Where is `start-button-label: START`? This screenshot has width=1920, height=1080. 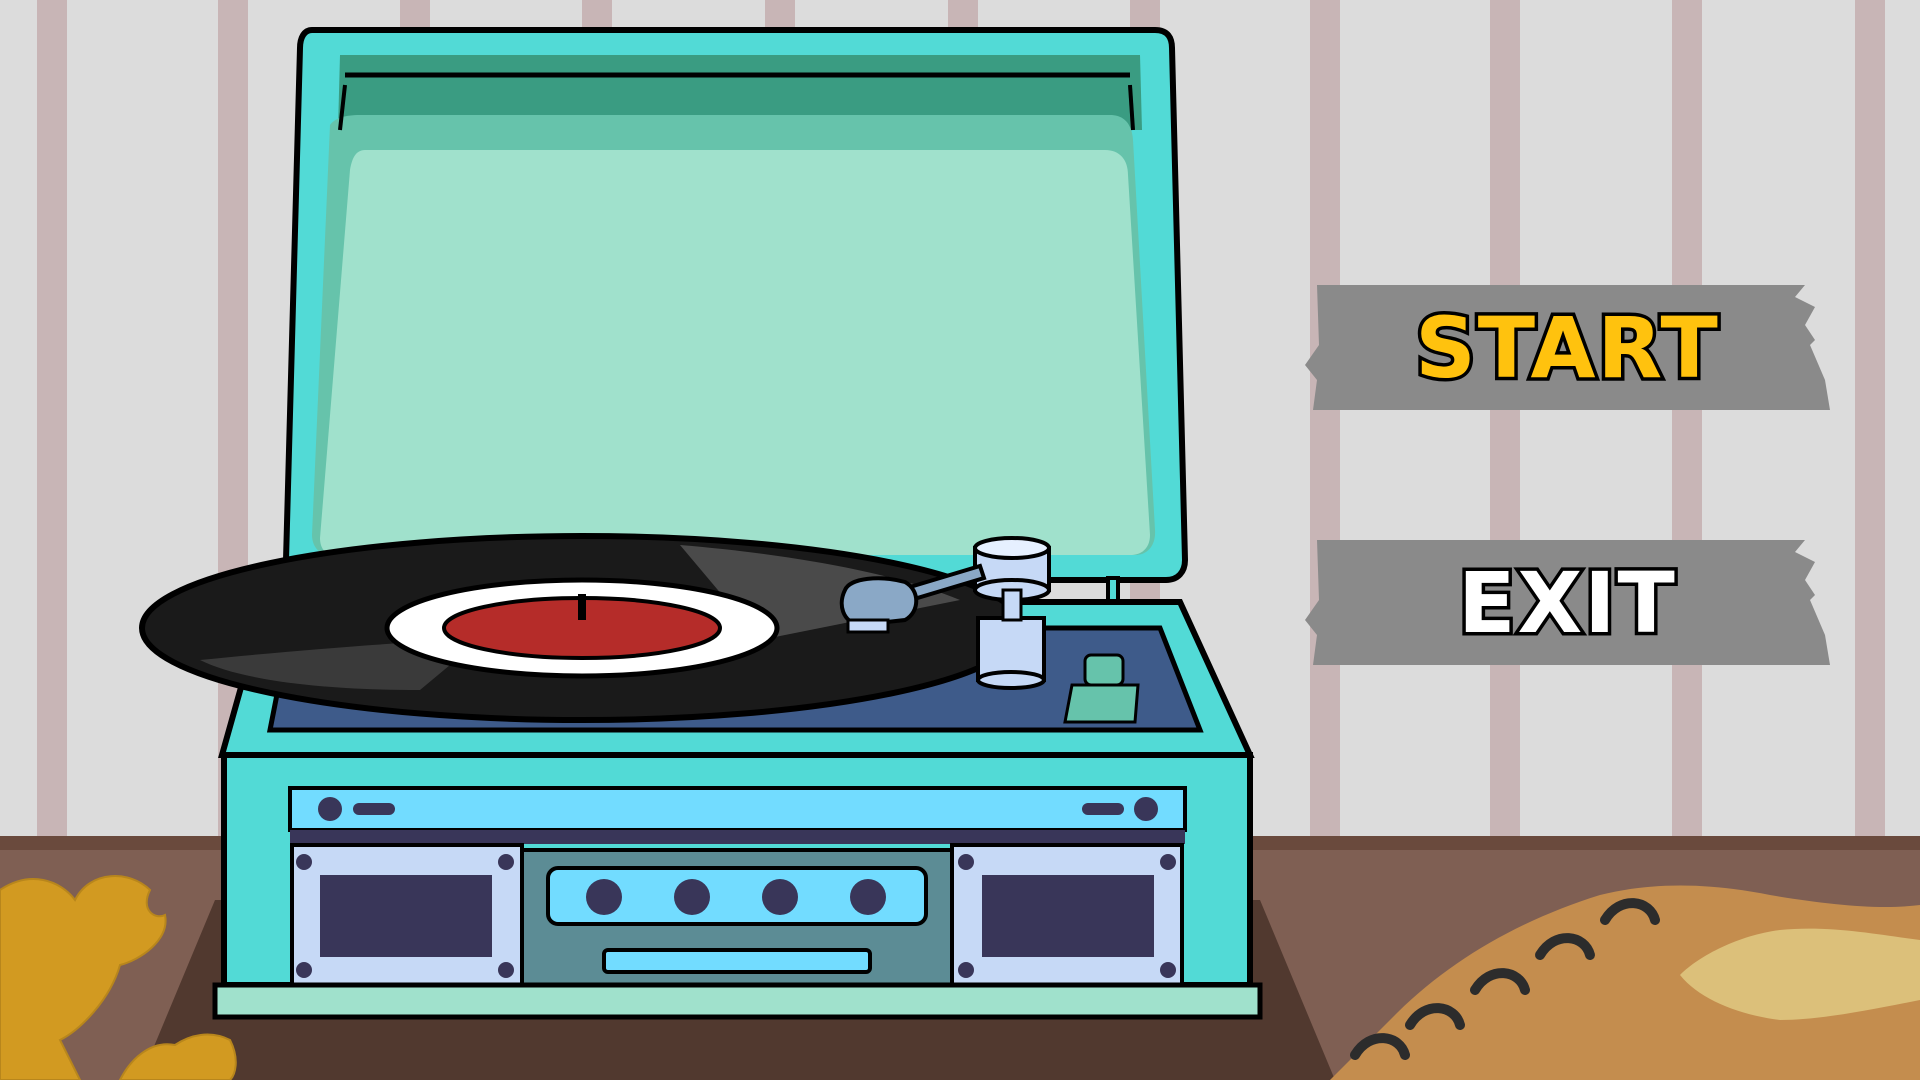
start-button-label: START is located at coordinates (1567, 347).